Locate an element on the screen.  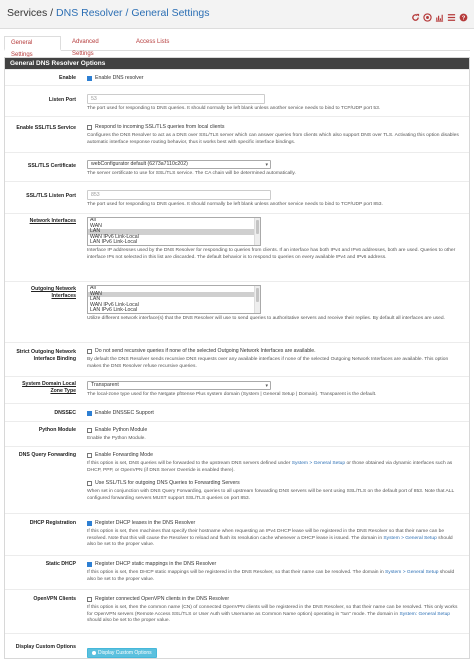
forwarding-mode-checkbox: Enable Forwarding Mode is located at coordinates (274, 455).